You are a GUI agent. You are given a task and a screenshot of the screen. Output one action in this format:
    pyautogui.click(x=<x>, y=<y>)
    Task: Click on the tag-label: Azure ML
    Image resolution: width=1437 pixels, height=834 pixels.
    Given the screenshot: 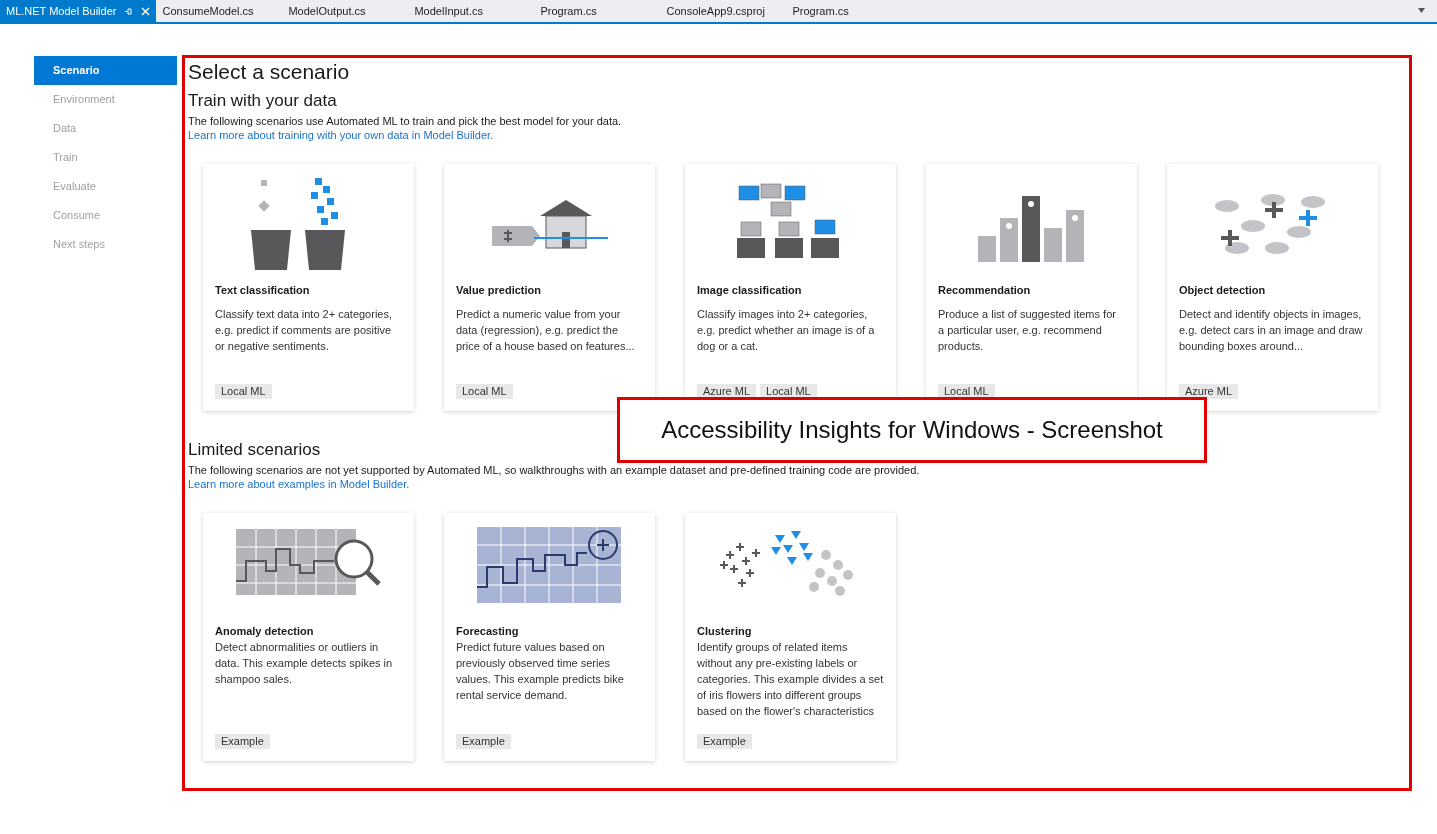 What is the action you would take?
    pyautogui.click(x=1209, y=391)
    